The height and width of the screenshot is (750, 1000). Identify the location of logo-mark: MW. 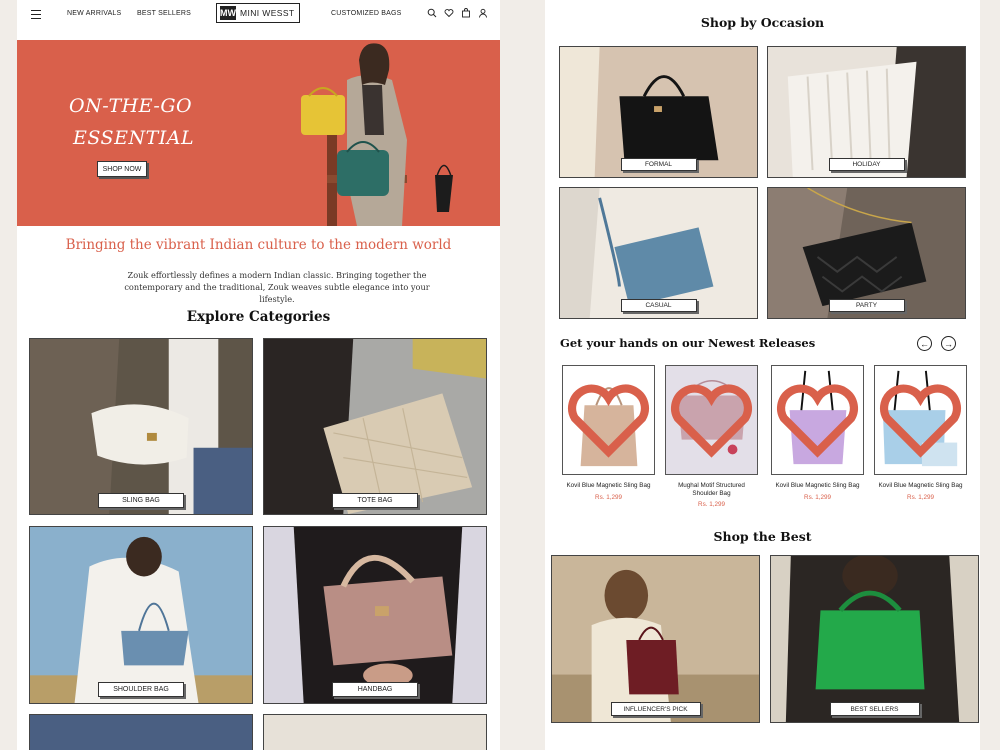
(228, 13).